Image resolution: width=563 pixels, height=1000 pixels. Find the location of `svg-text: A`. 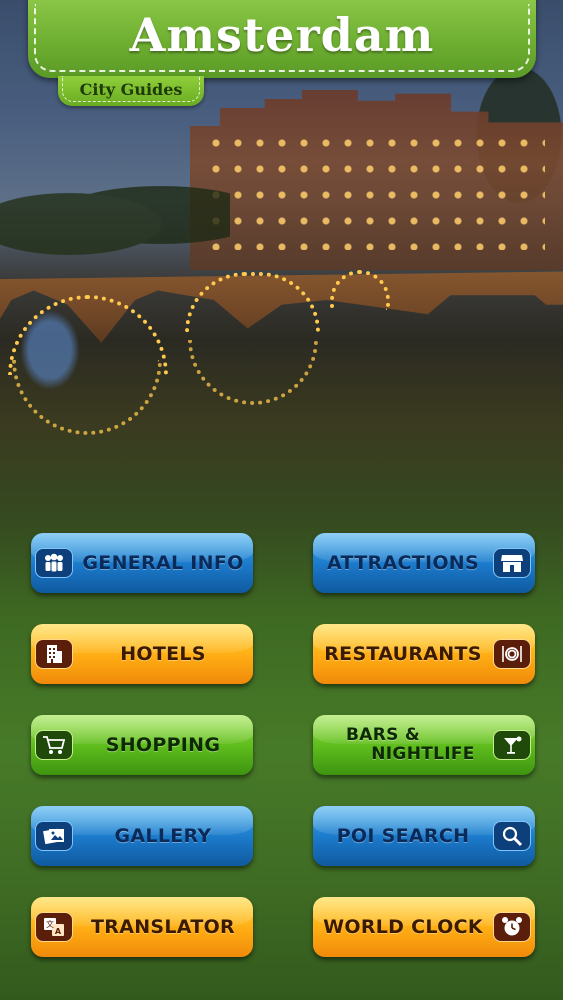

svg-text: A is located at coordinates (58, 931).